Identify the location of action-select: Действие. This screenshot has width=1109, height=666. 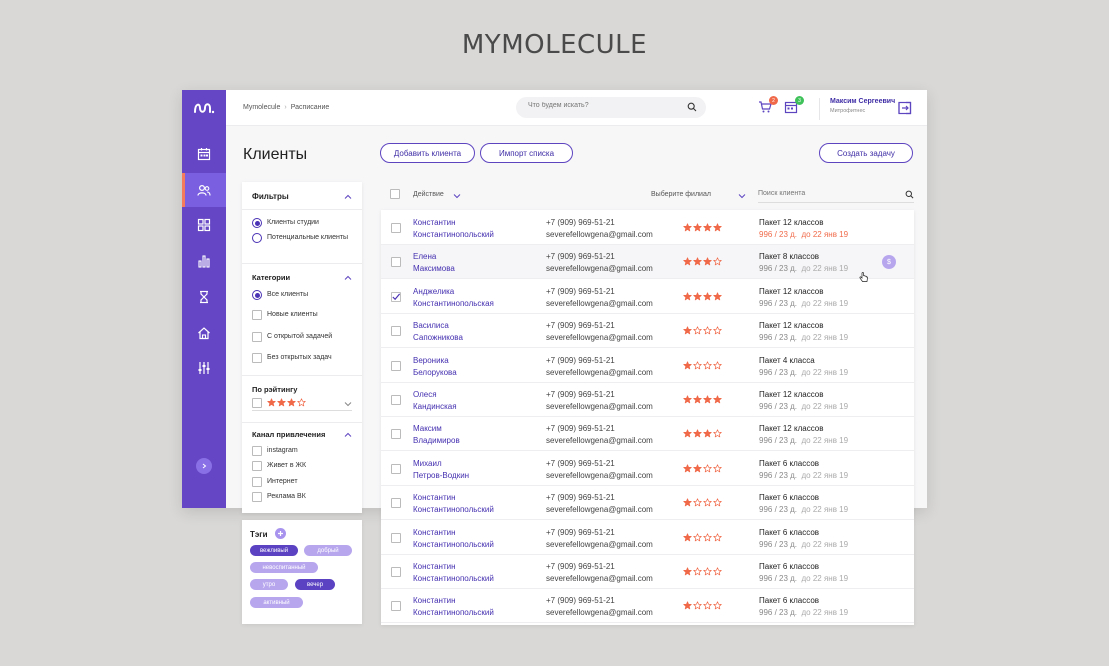
(428, 194).